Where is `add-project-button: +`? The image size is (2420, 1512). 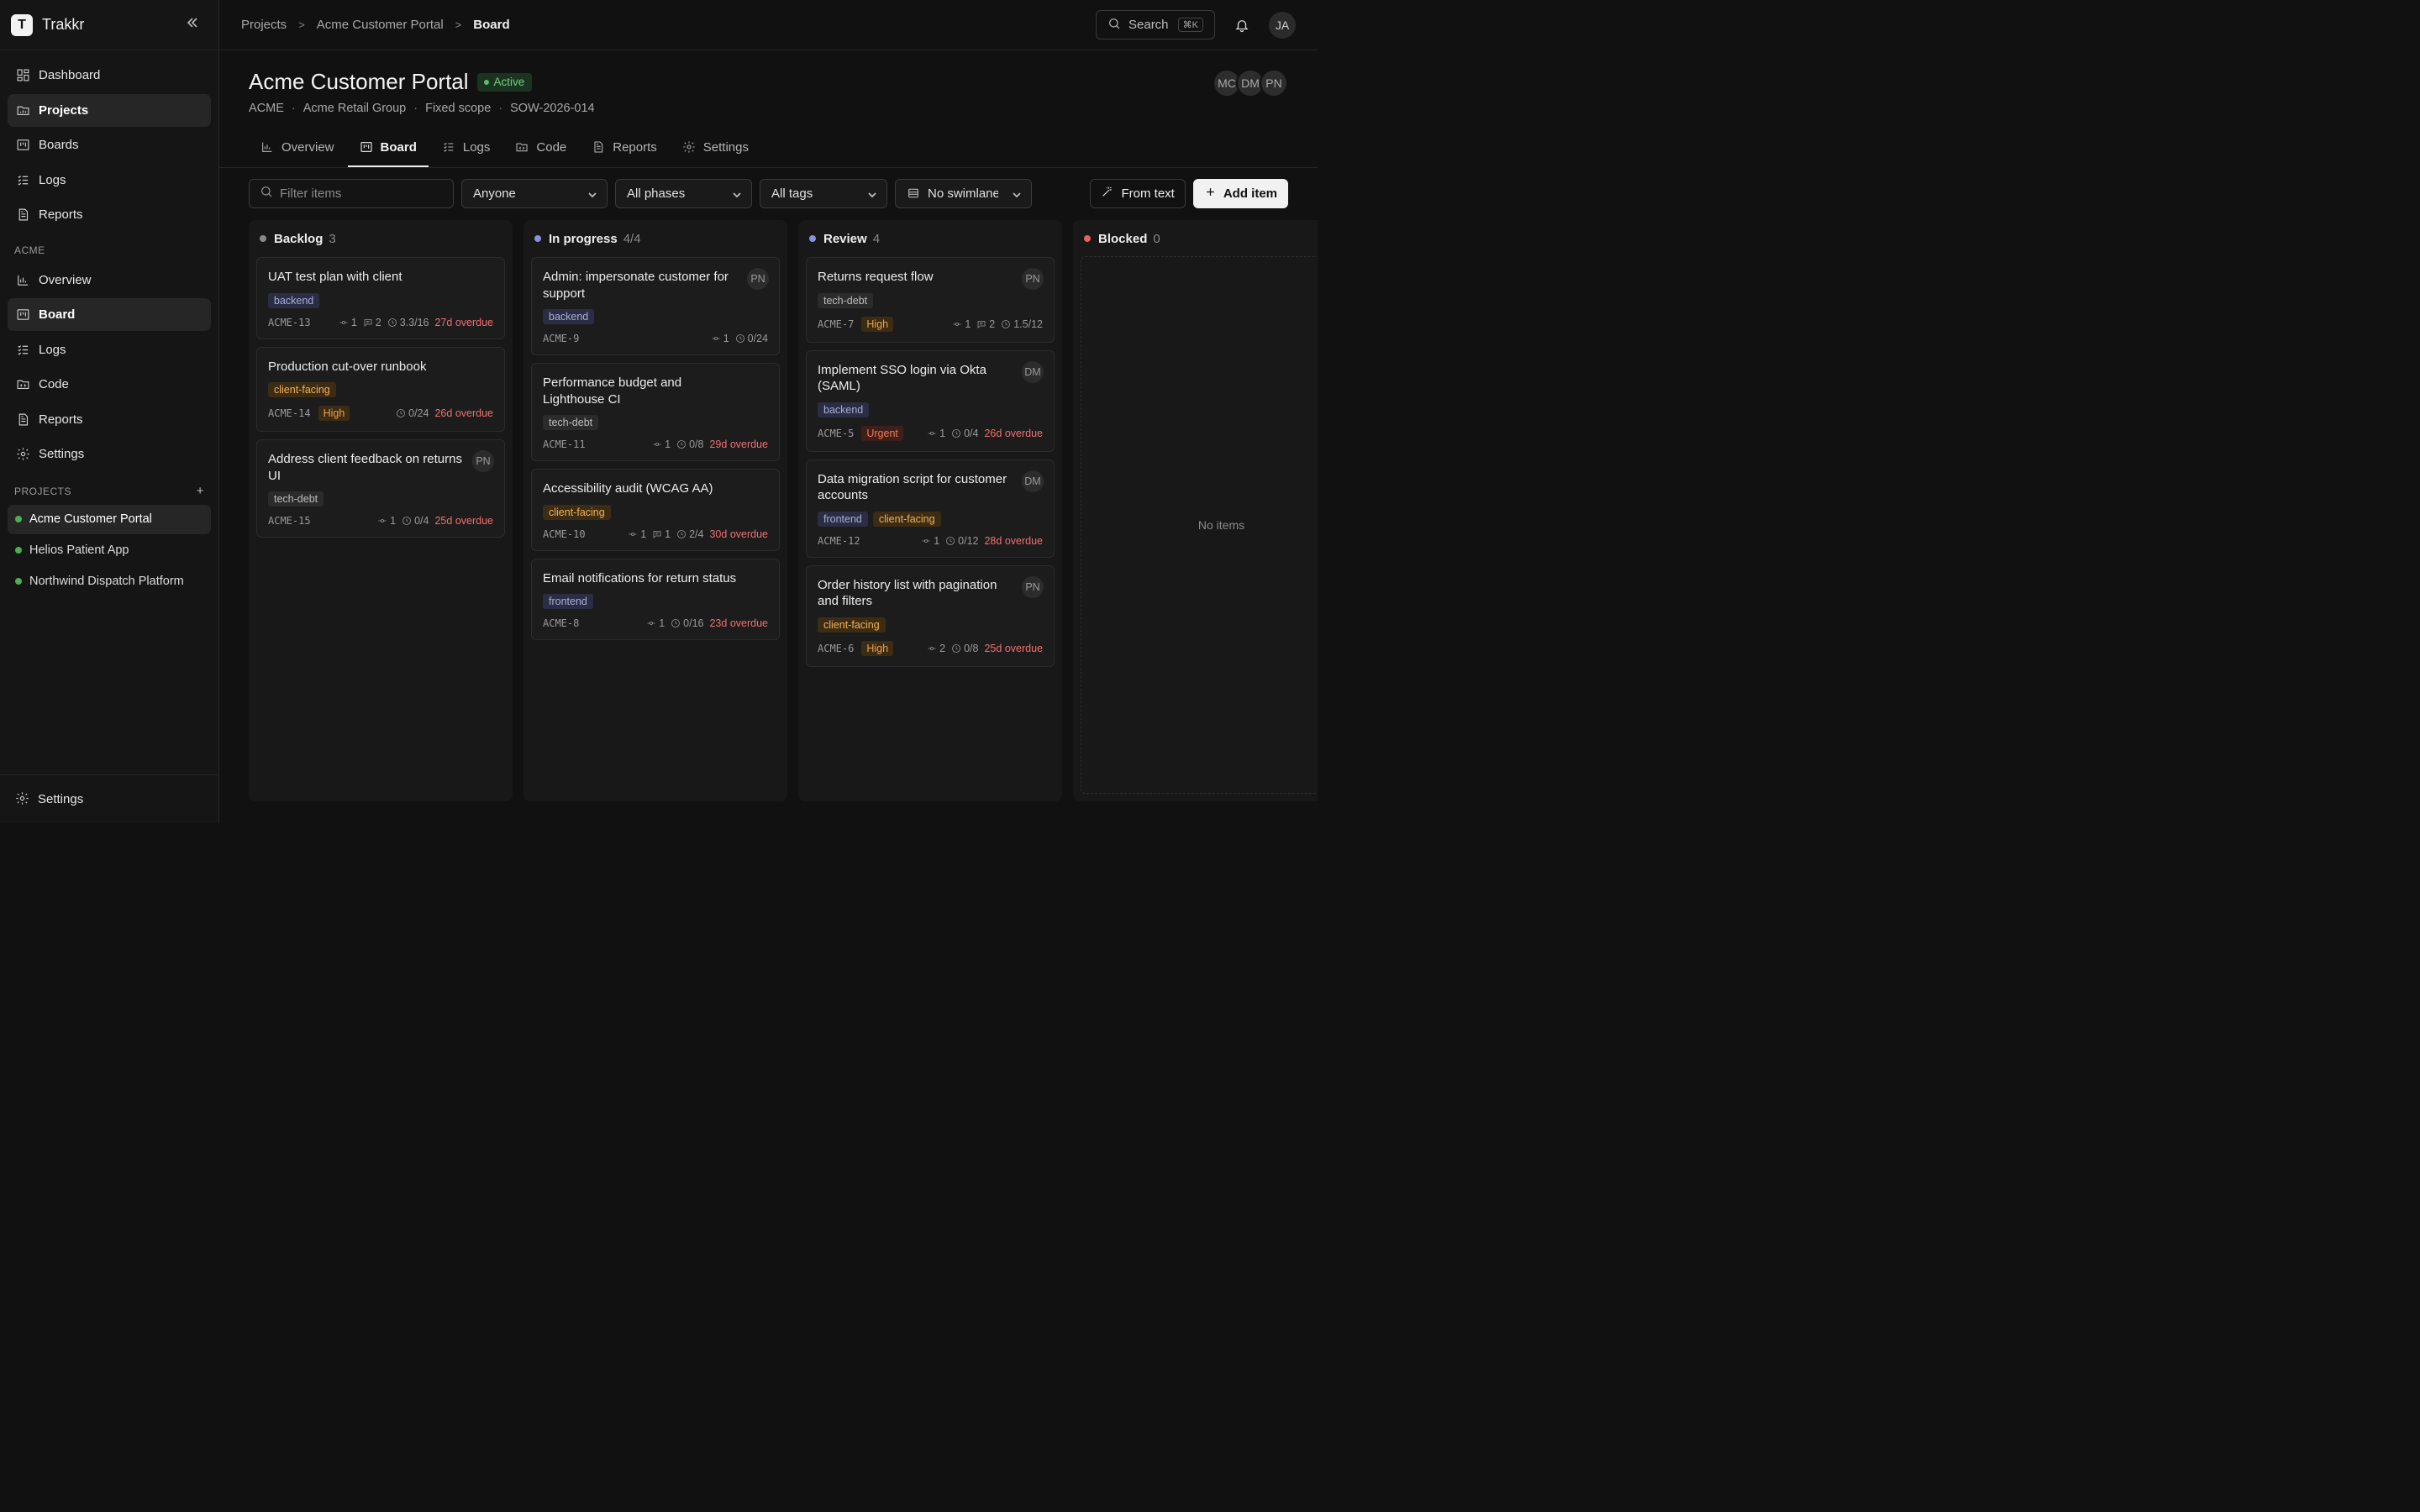
add-project-button: + is located at coordinates (200, 491).